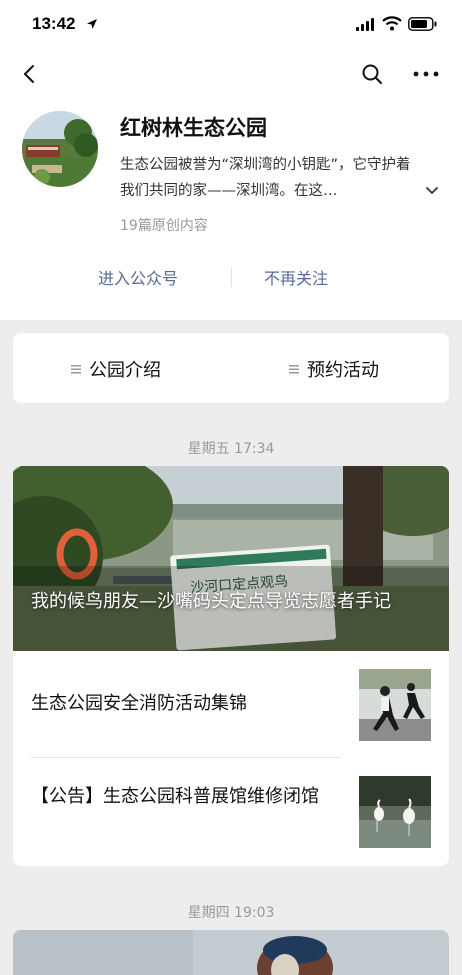  I want to click on menu-item-park-intro: 公园介绍, so click(116, 369).